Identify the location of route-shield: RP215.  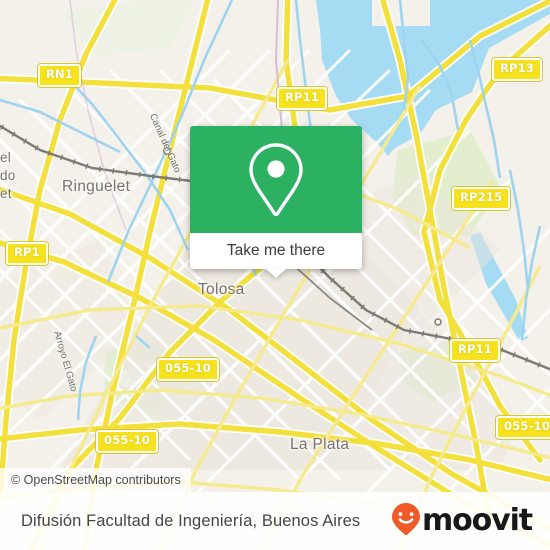
(481, 198).